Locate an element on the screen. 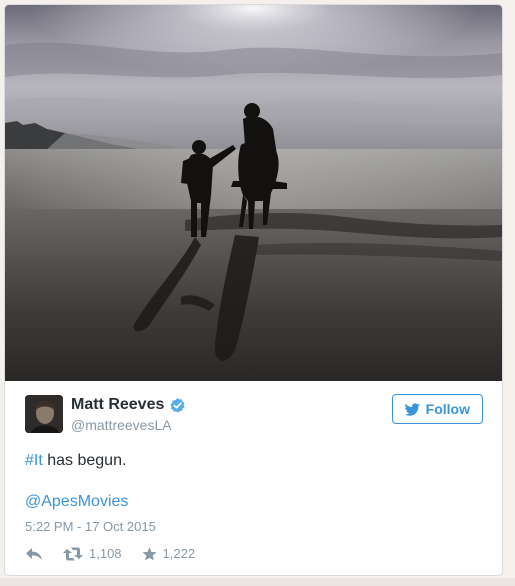 The height and width of the screenshot is (586, 515). twitter-bird-icon is located at coordinates (412, 409).